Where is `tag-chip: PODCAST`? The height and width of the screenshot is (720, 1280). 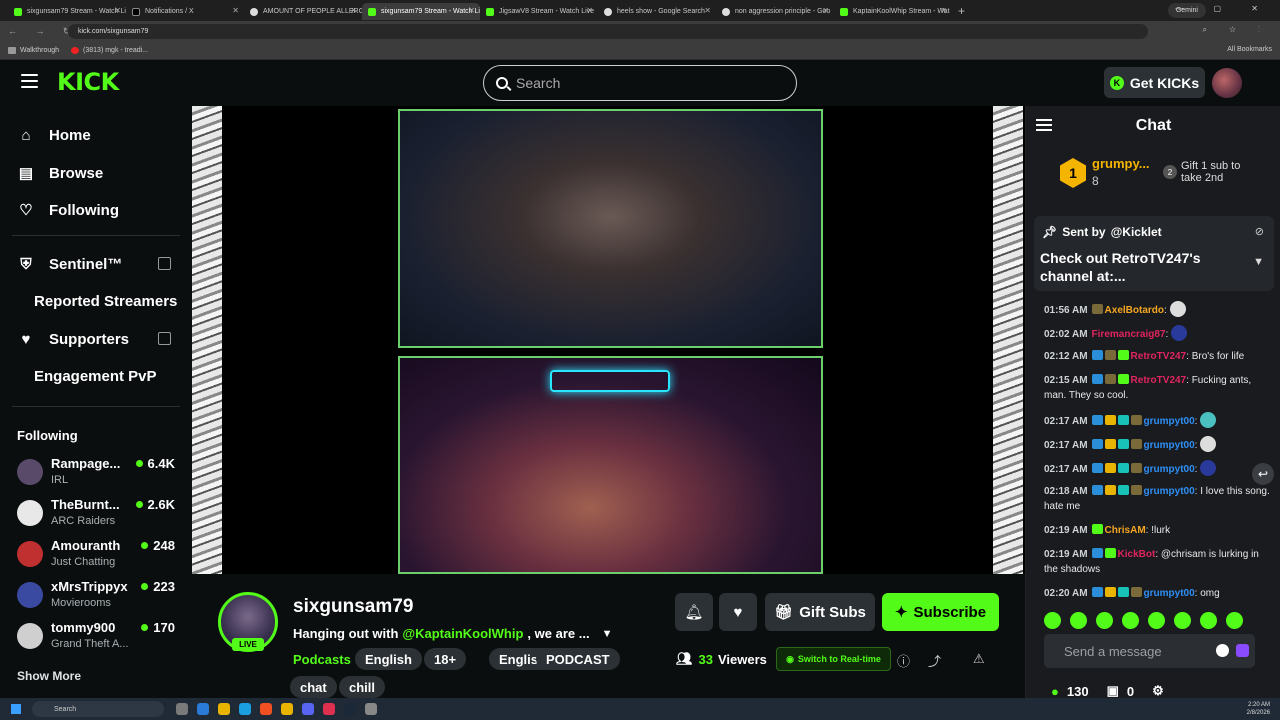
tag-chip: PODCAST is located at coordinates (578, 659).